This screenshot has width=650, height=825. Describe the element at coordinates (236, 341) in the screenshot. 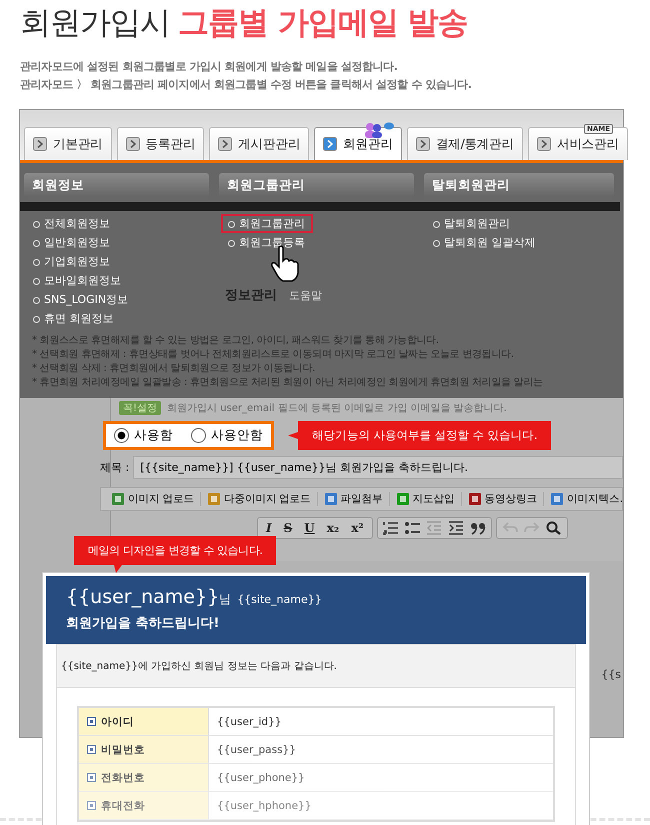

I see `help-note: * 회원스스로 휴면해제를 할 수 있는 방법은 로그인, 아이디, 패스워드 찾기를 통해 가능합니다.` at that location.